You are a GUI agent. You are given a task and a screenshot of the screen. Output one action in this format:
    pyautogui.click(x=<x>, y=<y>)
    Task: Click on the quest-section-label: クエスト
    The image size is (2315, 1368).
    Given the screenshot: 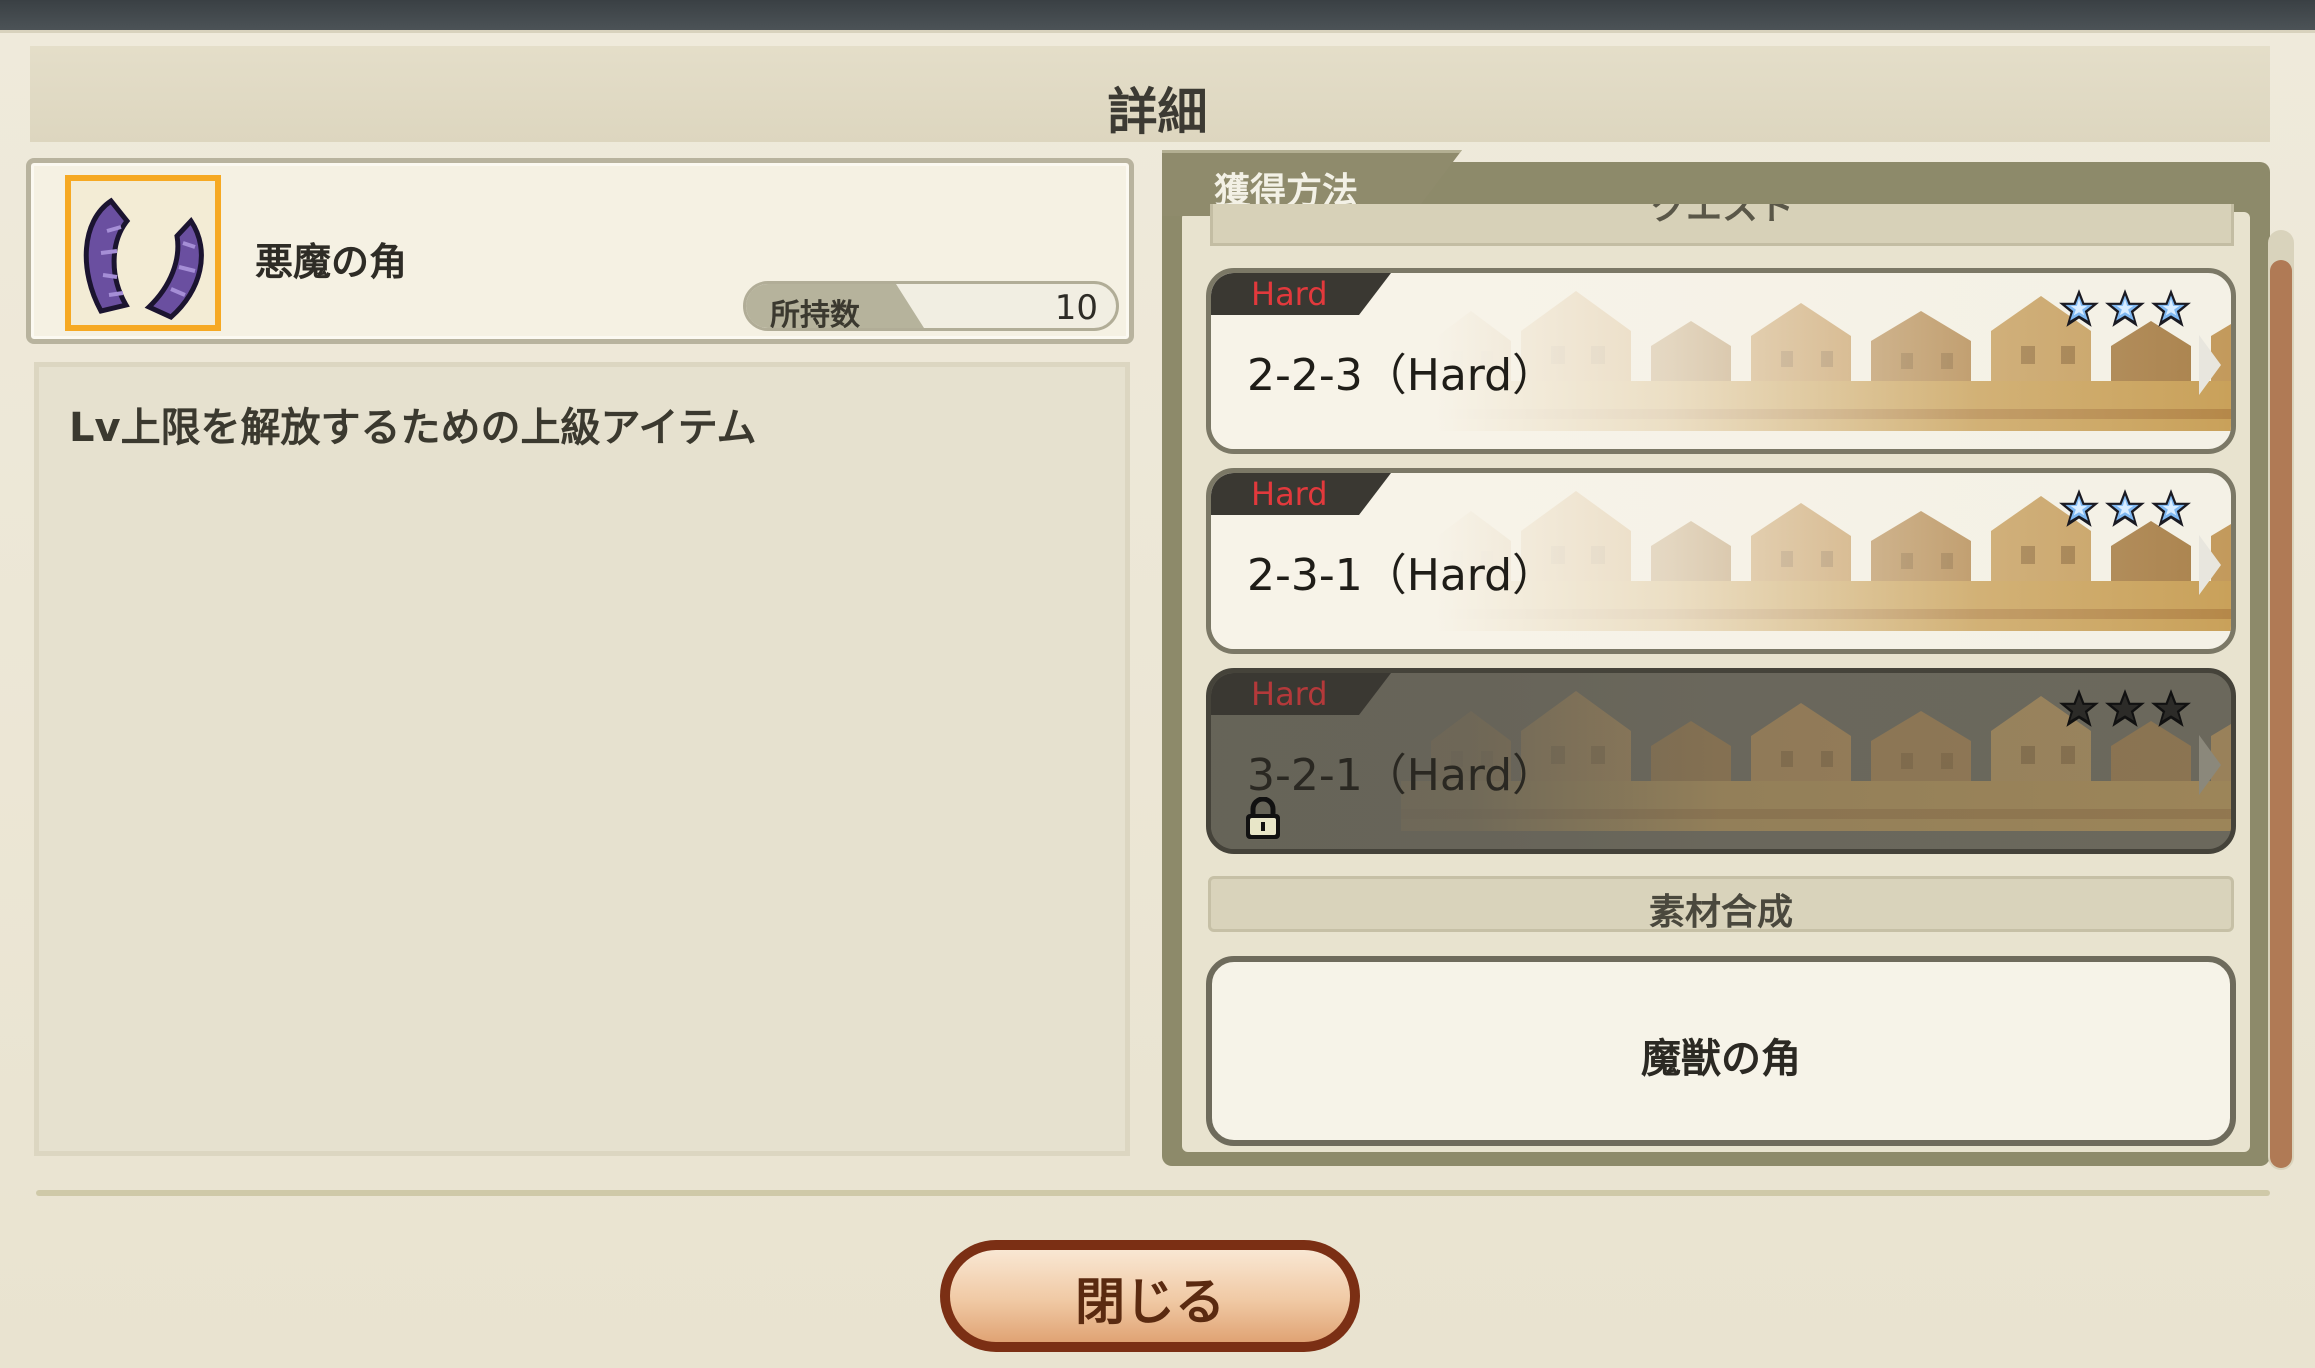 What is the action you would take?
    pyautogui.click(x=1721, y=216)
    